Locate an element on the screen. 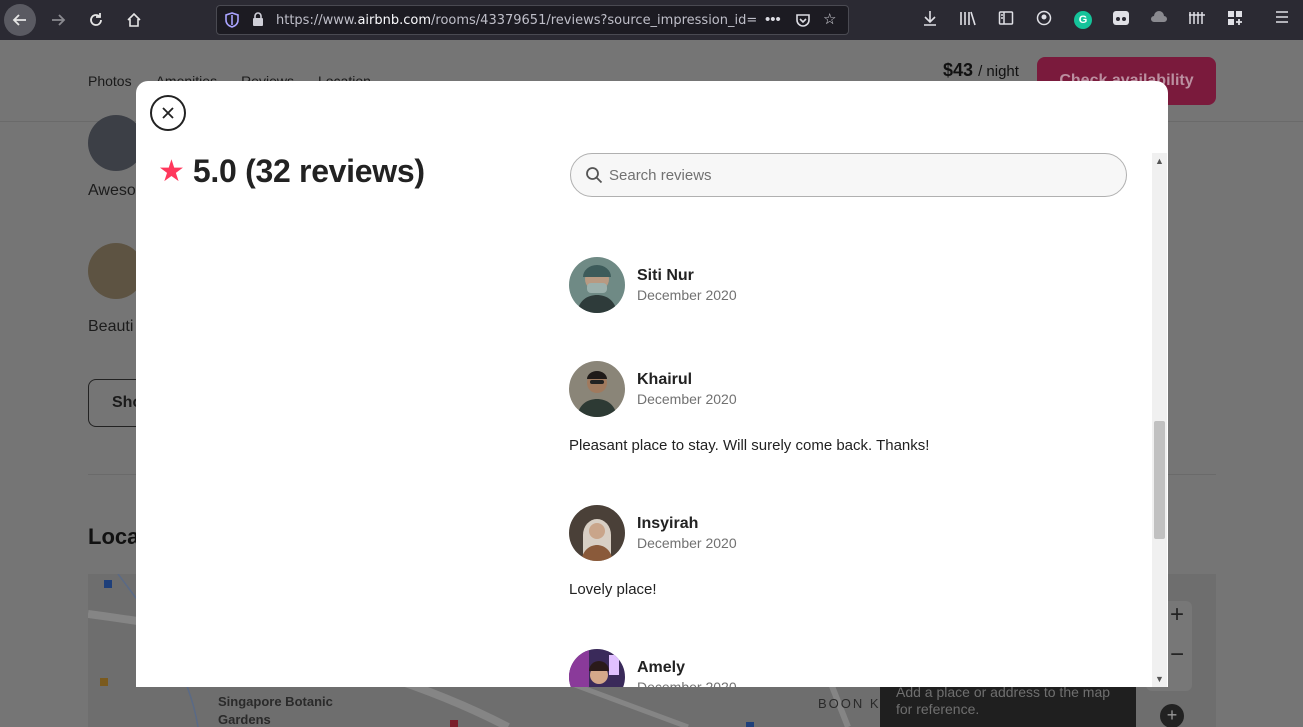 The width and height of the screenshot is (1303, 727). apps-icon is located at coordinates (1235, 20).